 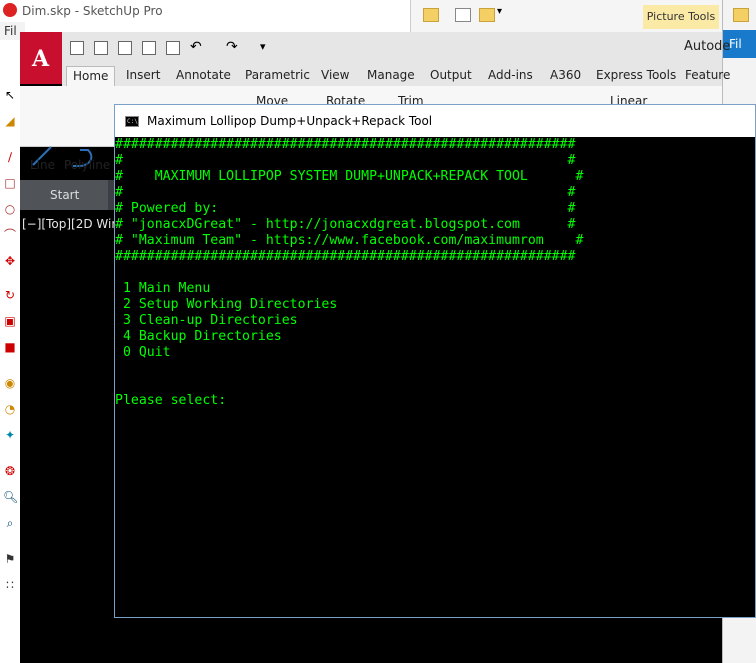 I want to click on eraser-tool-icon: ◢, so click(x=10, y=121).